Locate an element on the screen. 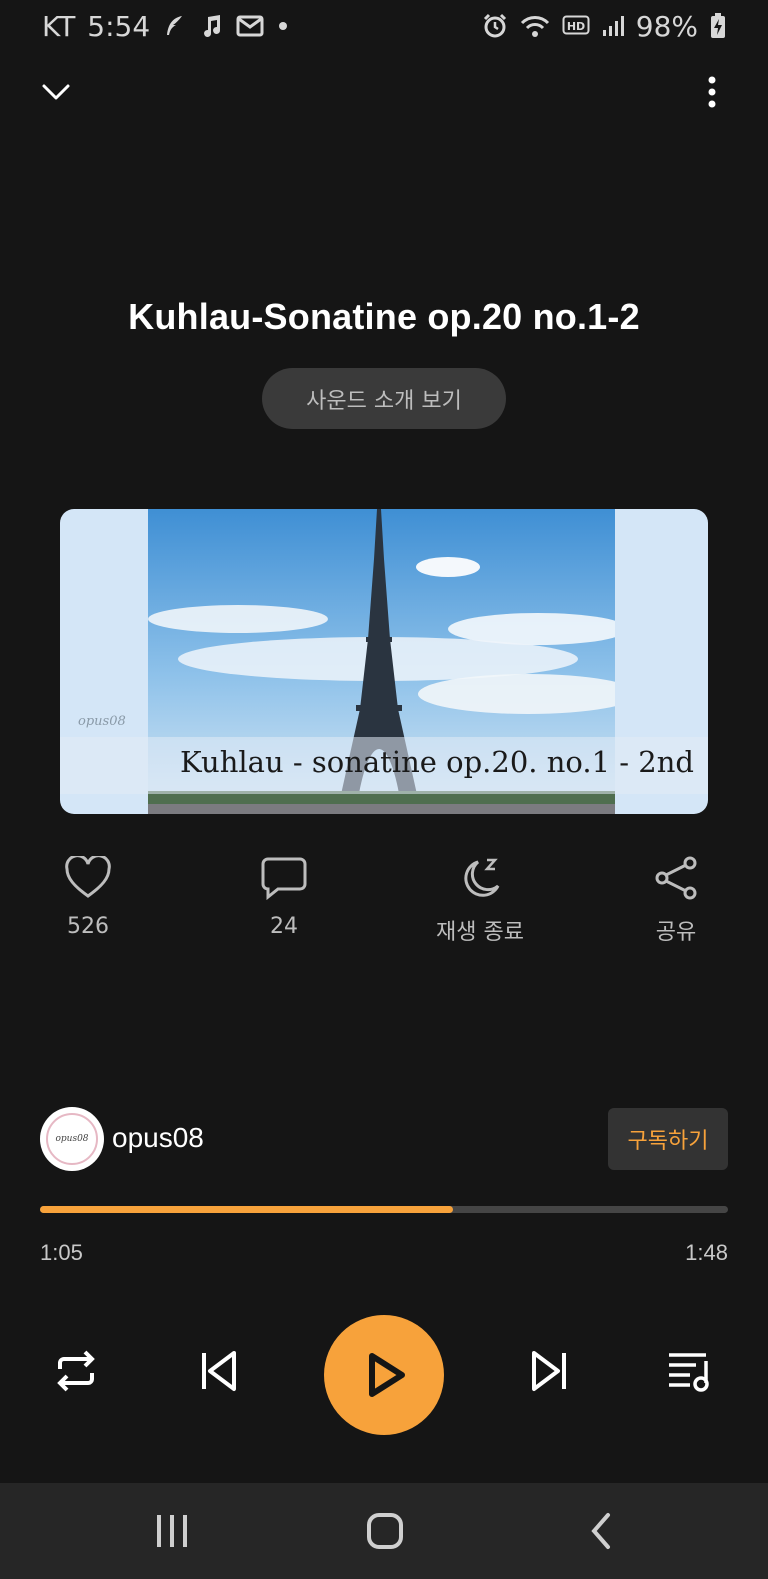 The width and height of the screenshot is (768, 1579). recents-icon is located at coordinates (172, 1531).